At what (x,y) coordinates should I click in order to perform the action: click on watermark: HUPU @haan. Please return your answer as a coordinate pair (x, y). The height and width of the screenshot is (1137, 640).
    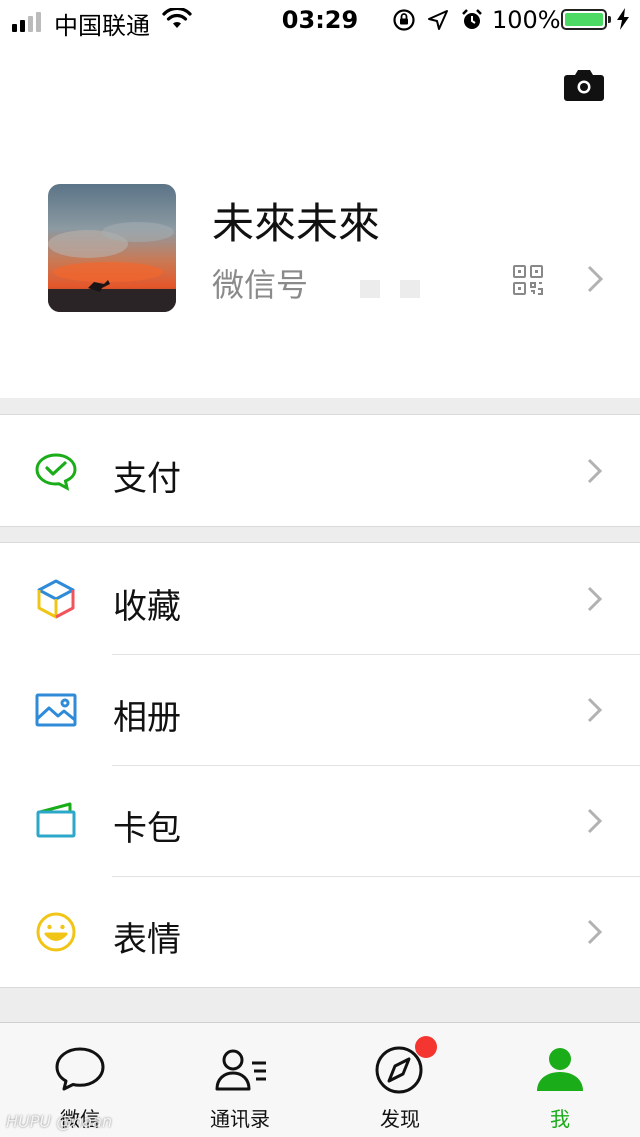
    Looking at the image, I should click on (59, 1121).